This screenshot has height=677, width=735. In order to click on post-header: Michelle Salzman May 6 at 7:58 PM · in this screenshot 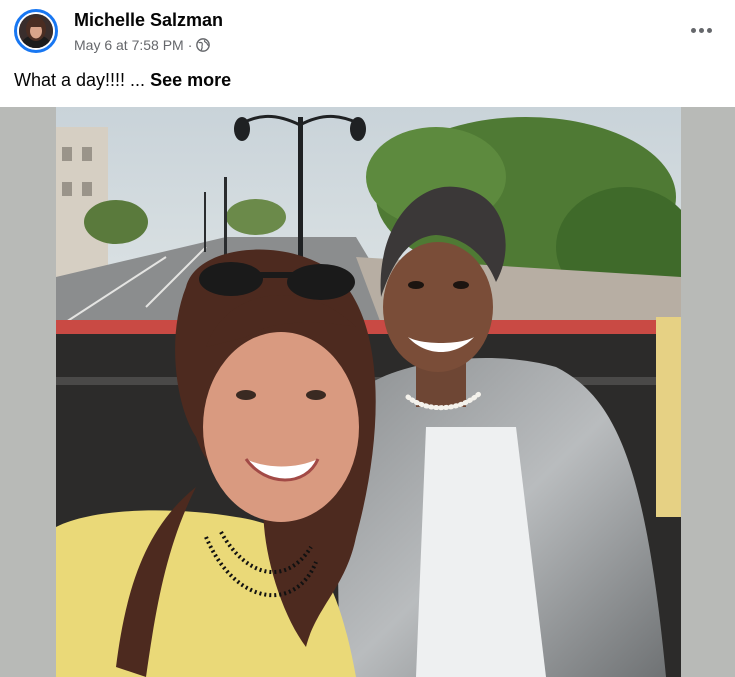, I will do `click(367, 33)`.